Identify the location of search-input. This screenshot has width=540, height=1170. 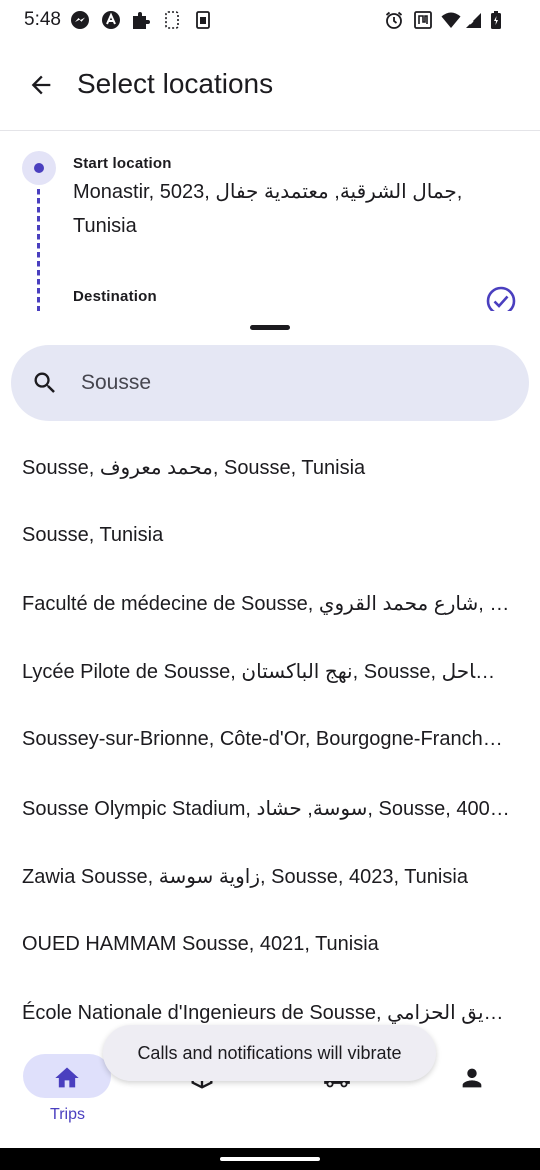
(291, 383).